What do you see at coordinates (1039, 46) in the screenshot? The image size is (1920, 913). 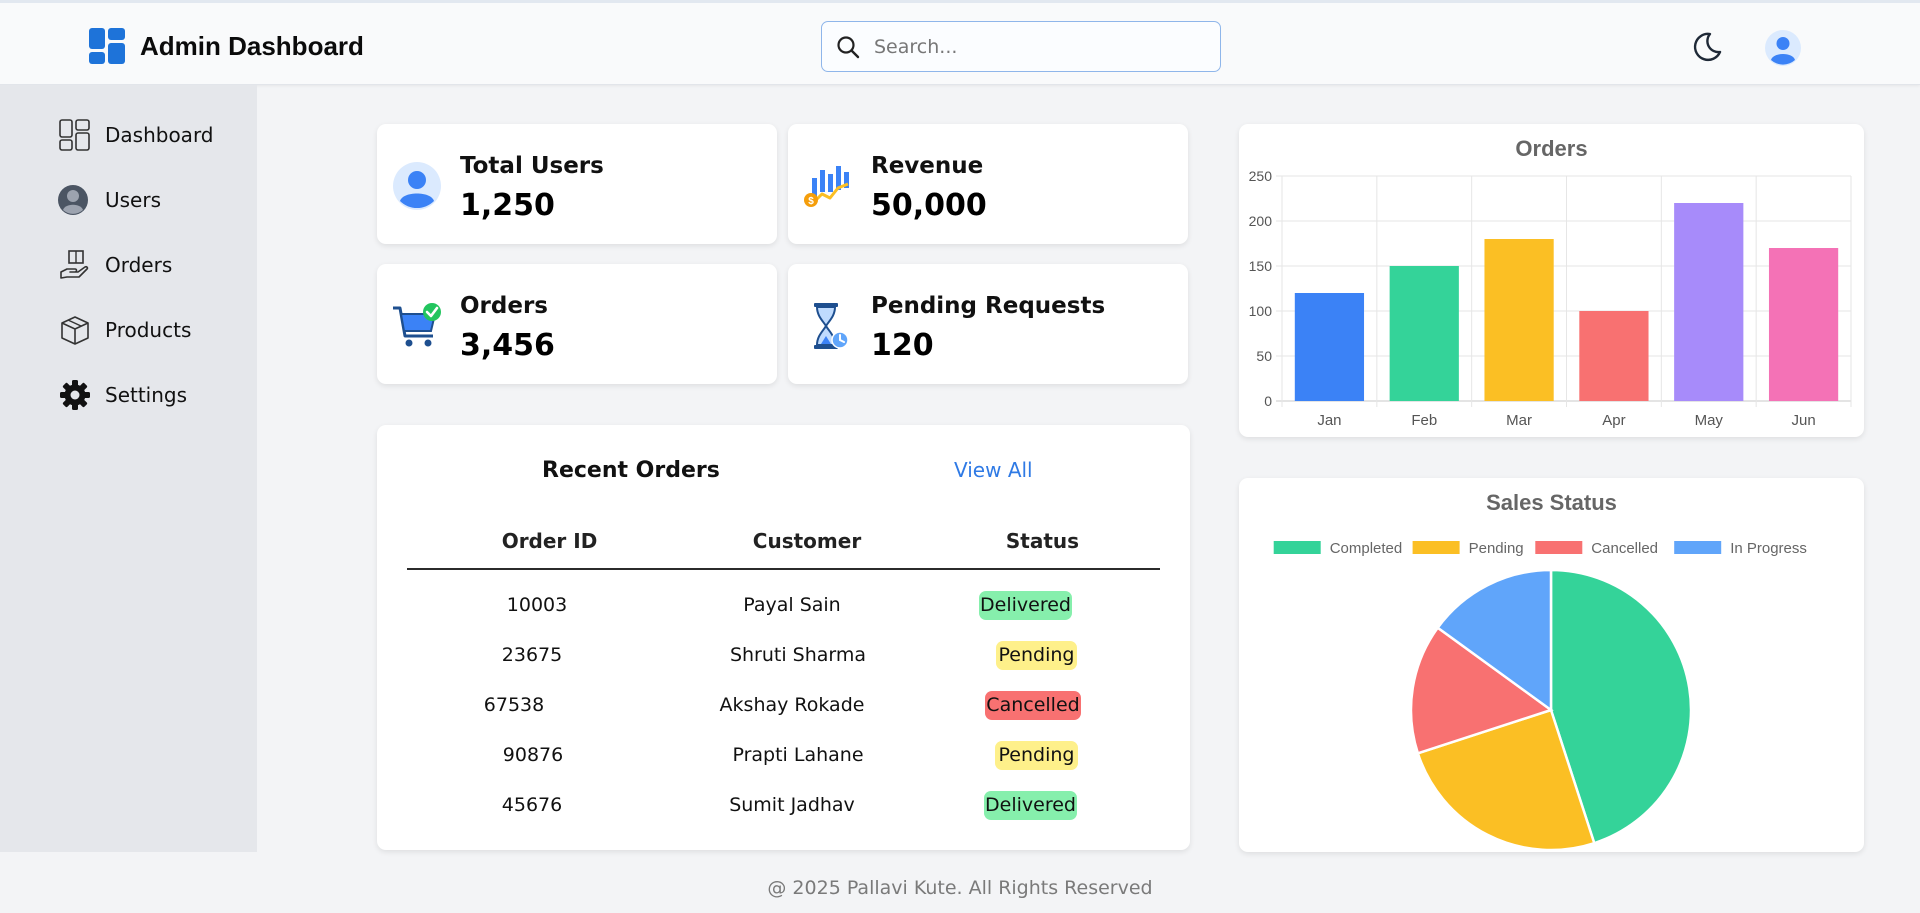 I see `search-input` at bounding box center [1039, 46].